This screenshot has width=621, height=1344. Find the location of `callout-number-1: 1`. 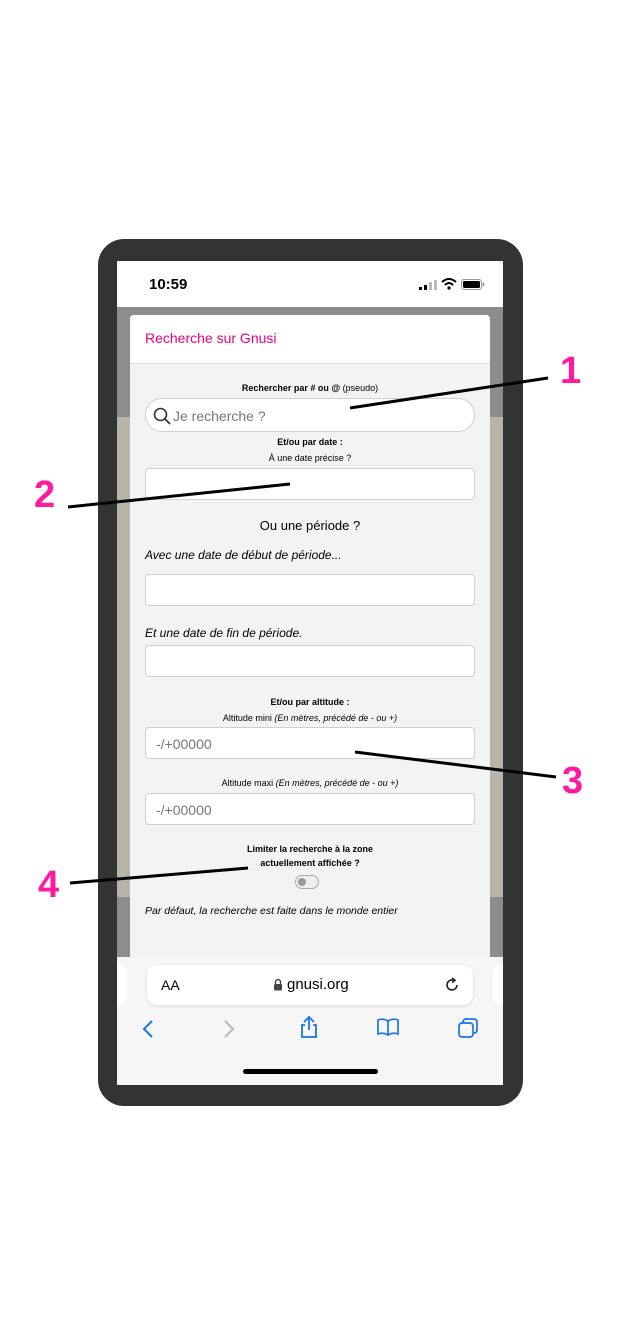

callout-number-1: 1 is located at coordinates (571, 371).